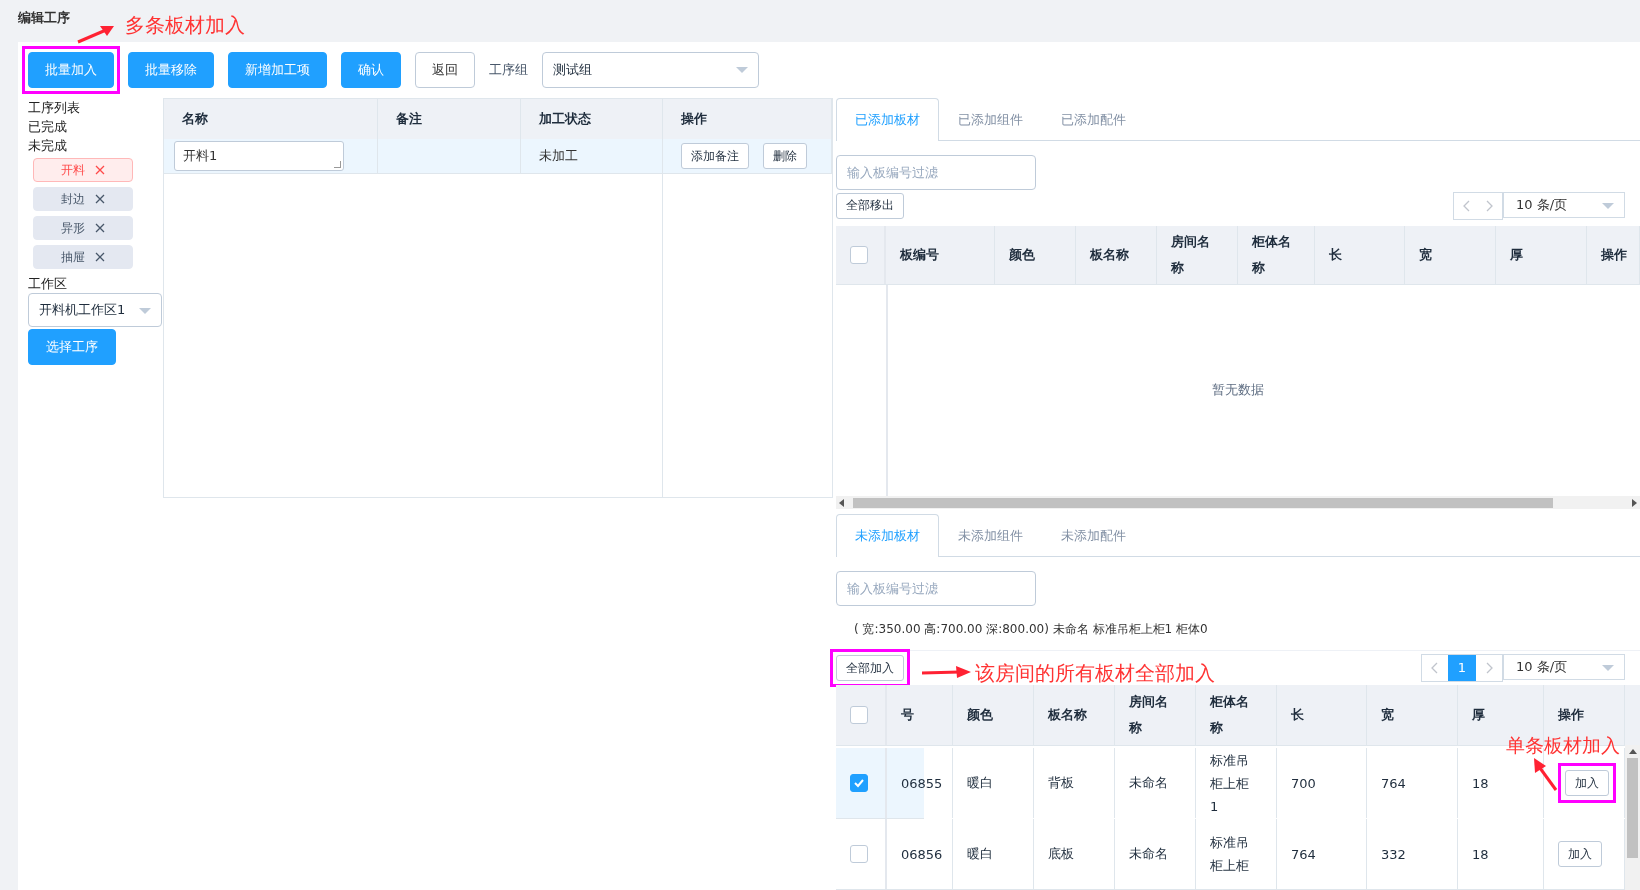 The height and width of the screenshot is (890, 1640). What do you see at coordinates (508, 70) in the screenshot?
I see `group-label: 工序组` at bounding box center [508, 70].